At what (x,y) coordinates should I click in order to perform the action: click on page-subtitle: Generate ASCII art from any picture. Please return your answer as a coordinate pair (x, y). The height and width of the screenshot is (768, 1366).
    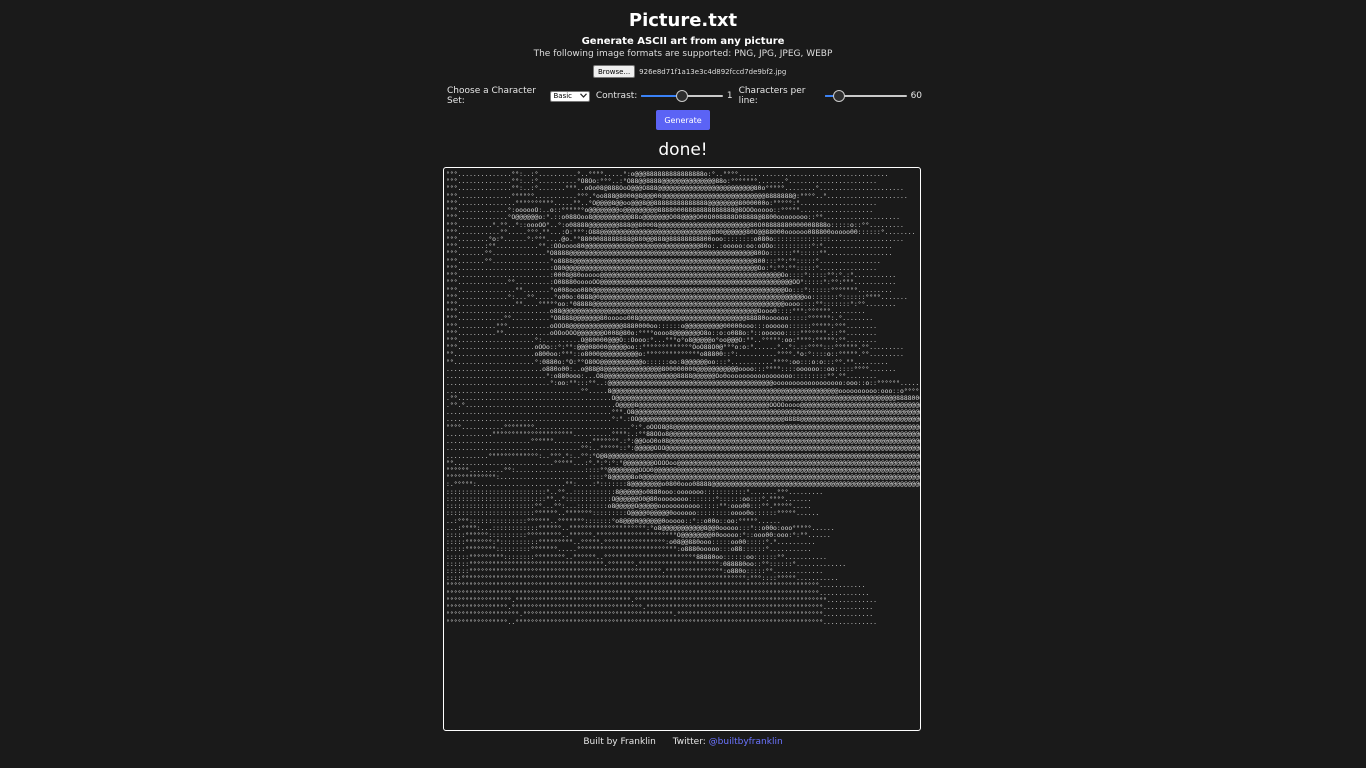
    Looking at the image, I should click on (683, 41).